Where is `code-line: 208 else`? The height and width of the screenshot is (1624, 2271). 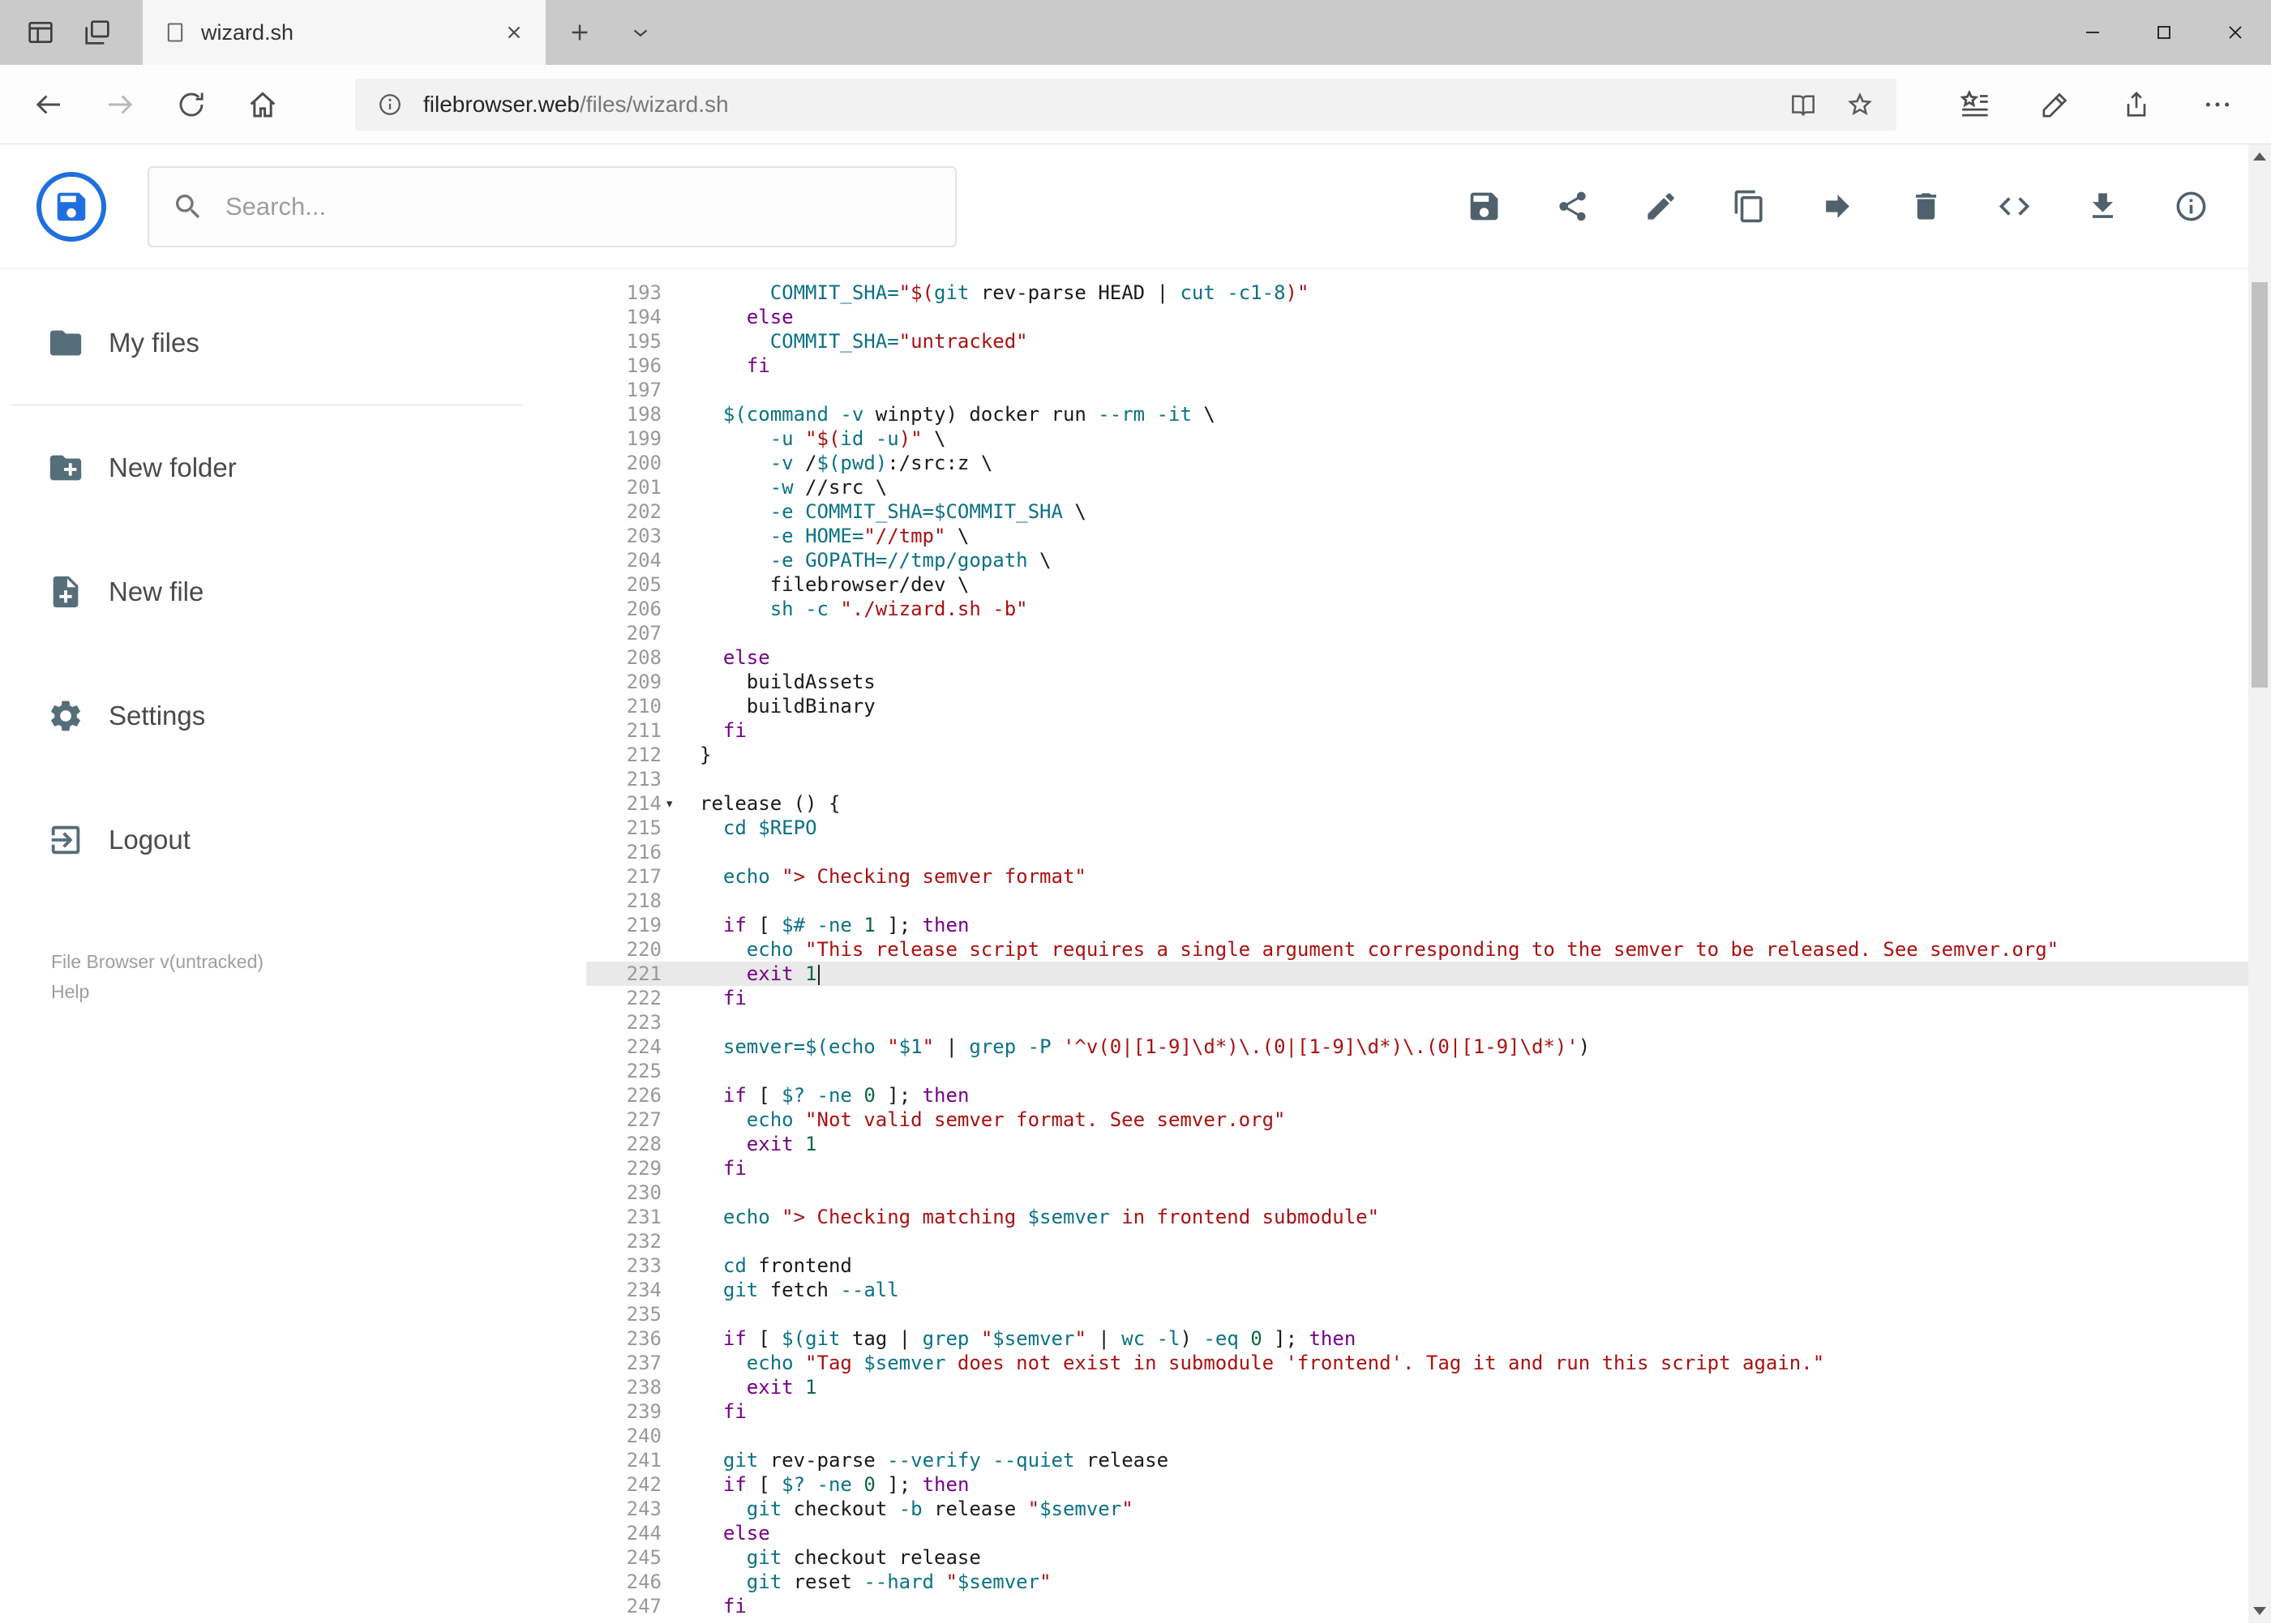
code-line: 208 else is located at coordinates (1428, 658).